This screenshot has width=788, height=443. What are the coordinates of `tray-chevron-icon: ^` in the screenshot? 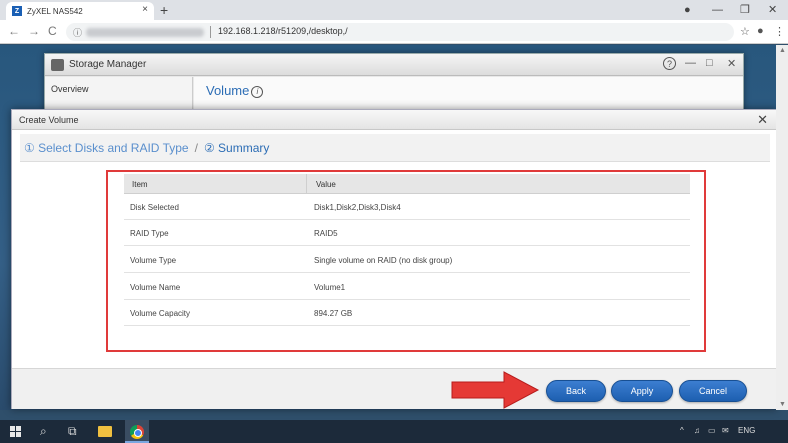 It's located at (682, 430).